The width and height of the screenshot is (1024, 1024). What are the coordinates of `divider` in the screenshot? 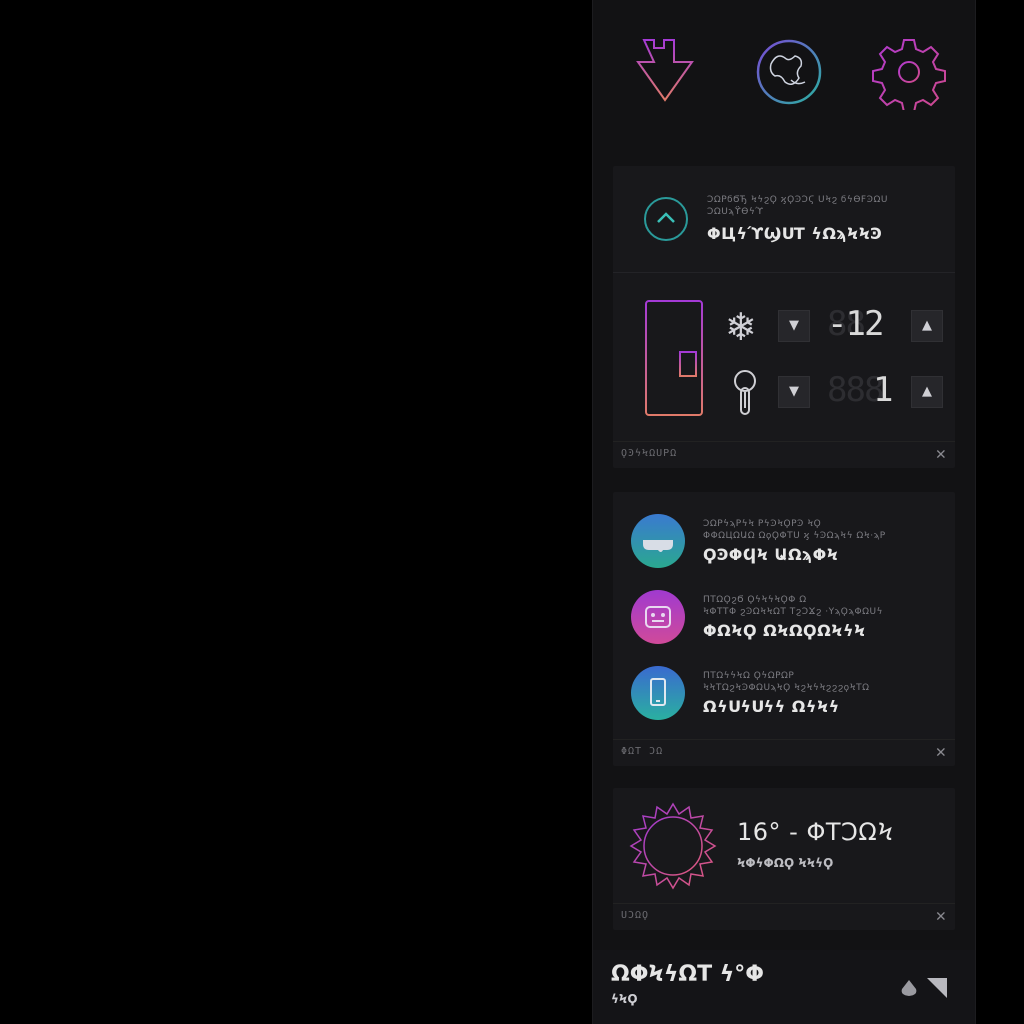 It's located at (784, 272).